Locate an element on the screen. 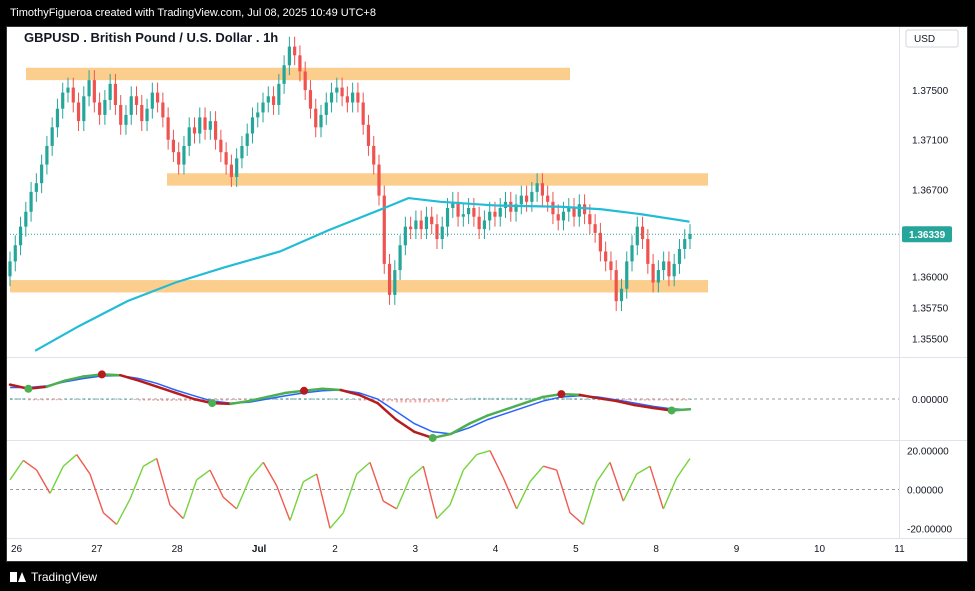  price-tick-label: 1.37100 is located at coordinates (930, 141).